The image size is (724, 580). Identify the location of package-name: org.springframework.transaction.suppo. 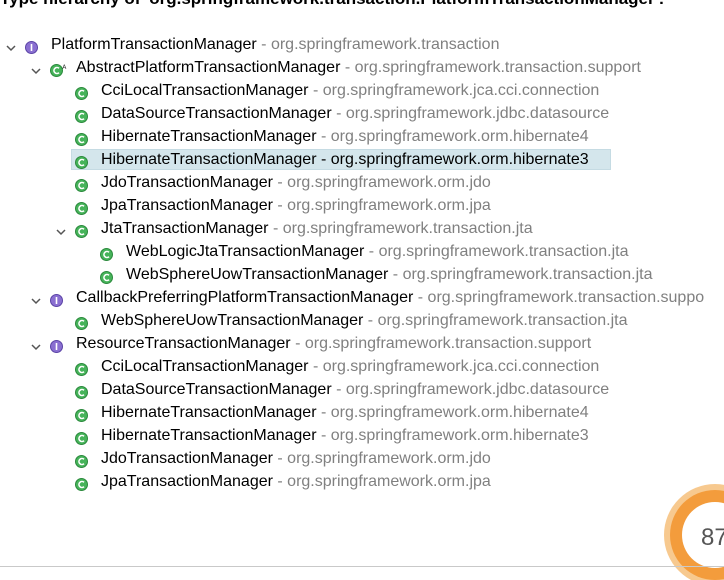
(566, 297).